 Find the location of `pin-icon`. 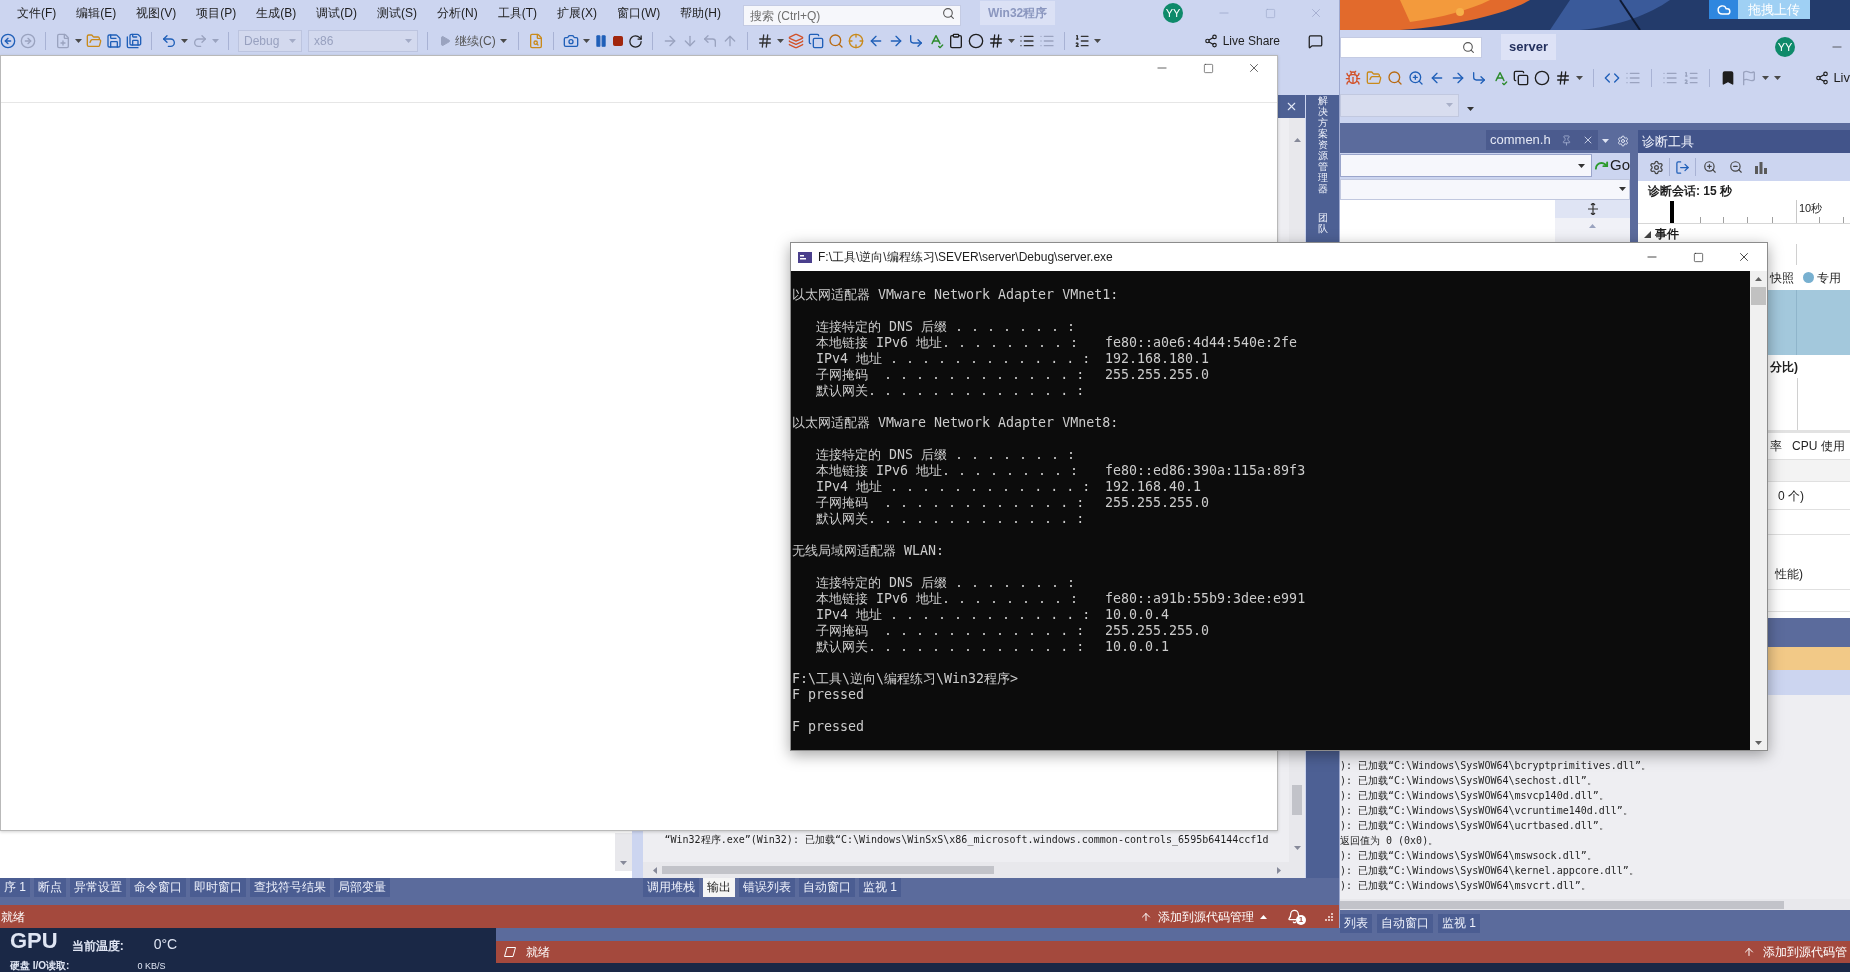

pin-icon is located at coordinates (1566, 140).